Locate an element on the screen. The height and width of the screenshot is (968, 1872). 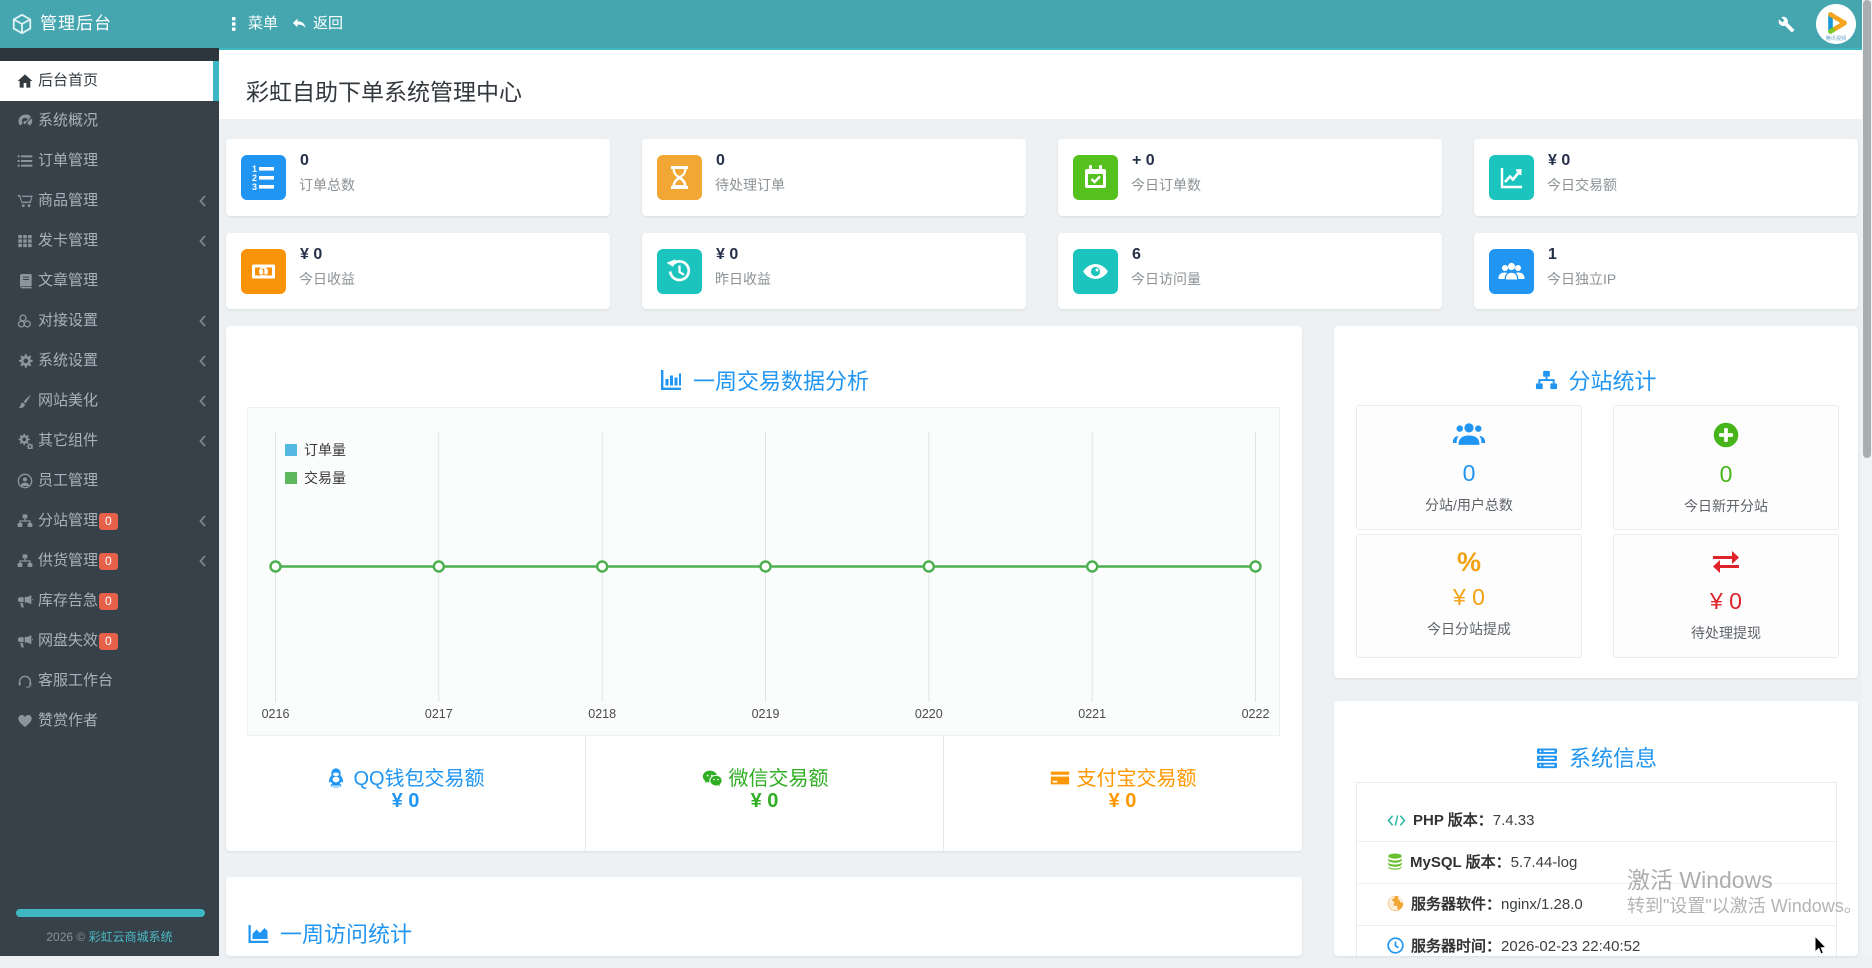
svg-text: 0216 is located at coordinates (276, 714).